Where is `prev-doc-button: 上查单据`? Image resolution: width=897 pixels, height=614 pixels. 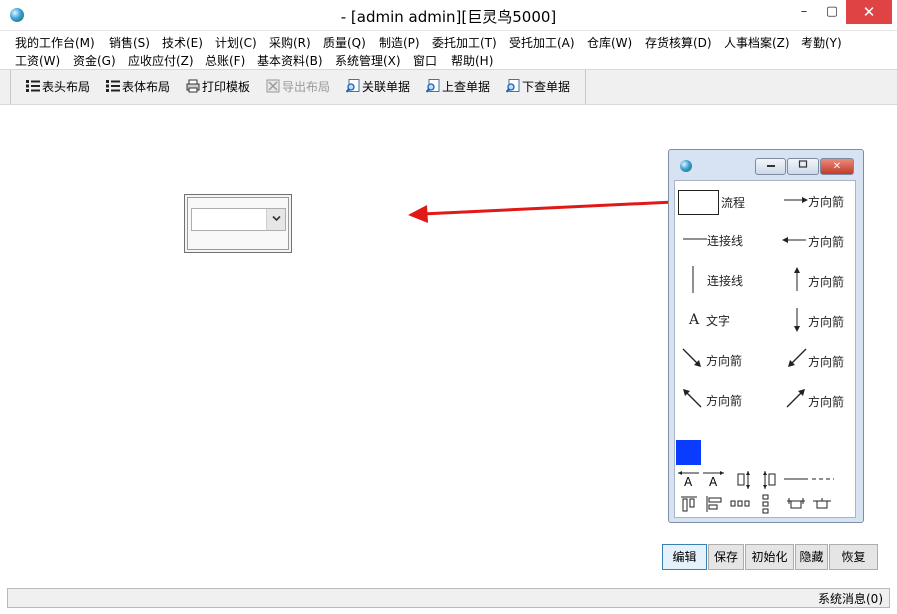 prev-doc-button: 上查单据 is located at coordinates (458, 87).